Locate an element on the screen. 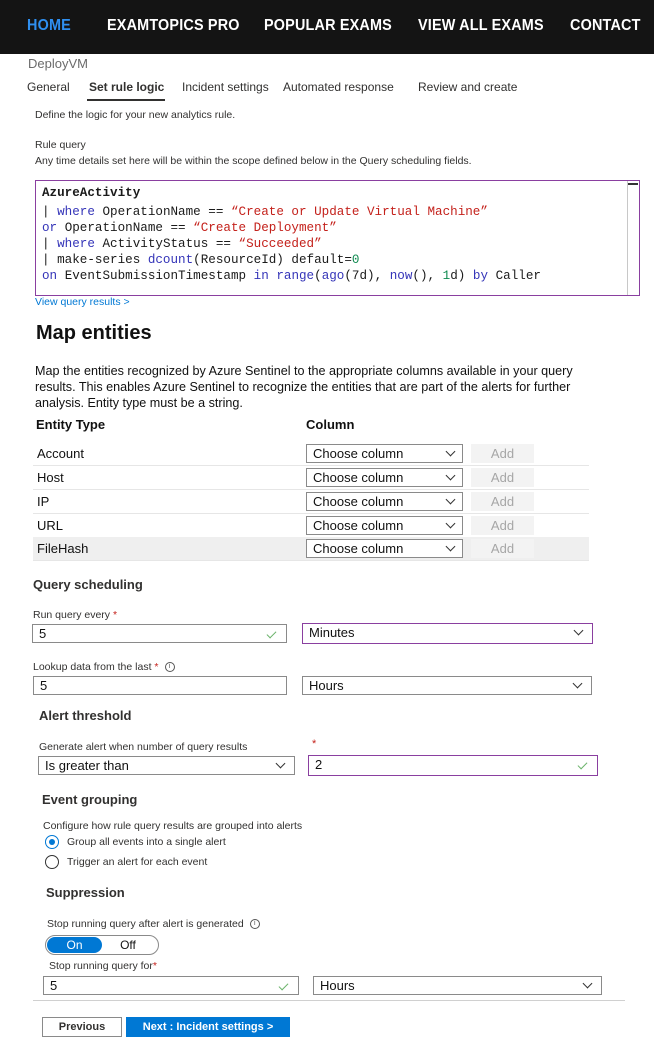 The image size is (654, 1043). ip-column-select: Choose column is located at coordinates (384, 501).